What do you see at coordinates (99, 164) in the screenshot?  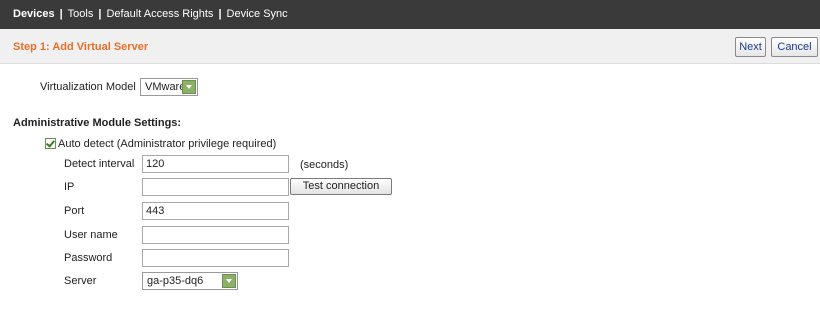 I see `detect-interval-label: Detect interval` at bounding box center [99, 164].